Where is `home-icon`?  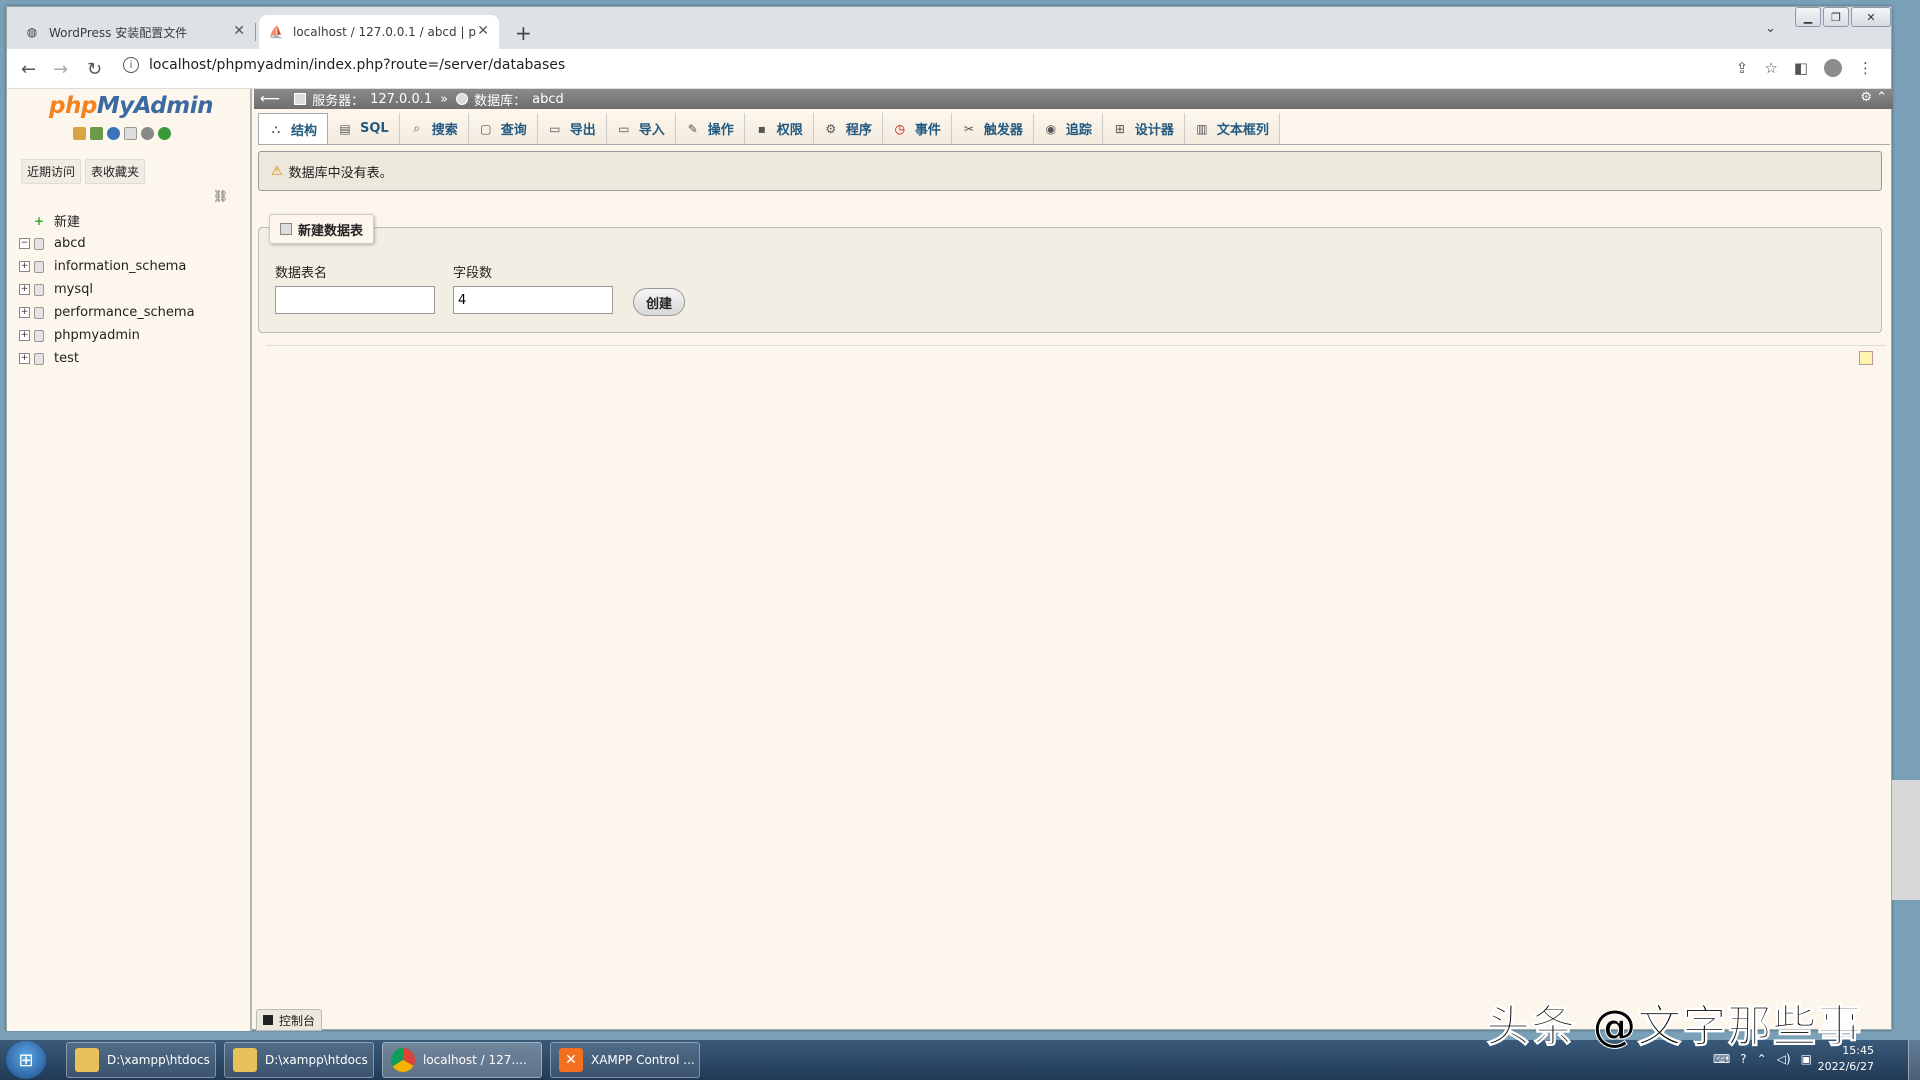
home-icon is located at coordinates (79, 133).